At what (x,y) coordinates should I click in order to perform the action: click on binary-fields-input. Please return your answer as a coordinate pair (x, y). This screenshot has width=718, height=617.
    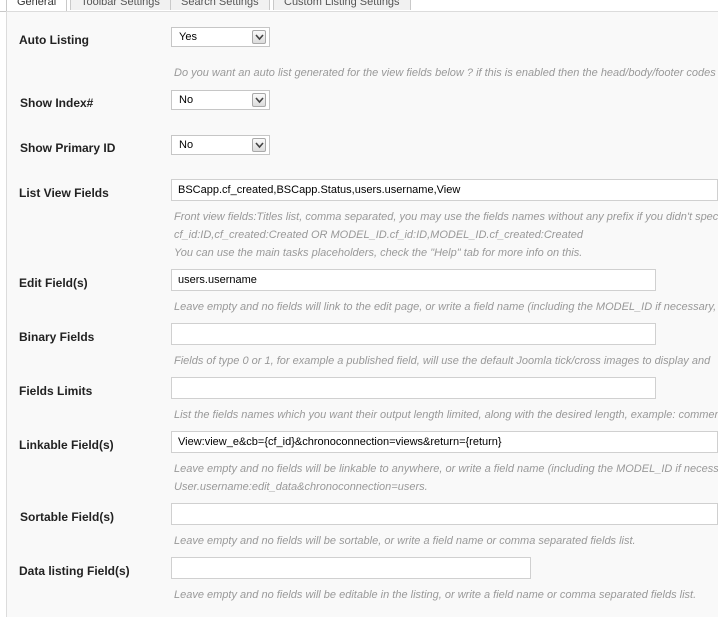
    Looking at the image, I should click on (413, 334).